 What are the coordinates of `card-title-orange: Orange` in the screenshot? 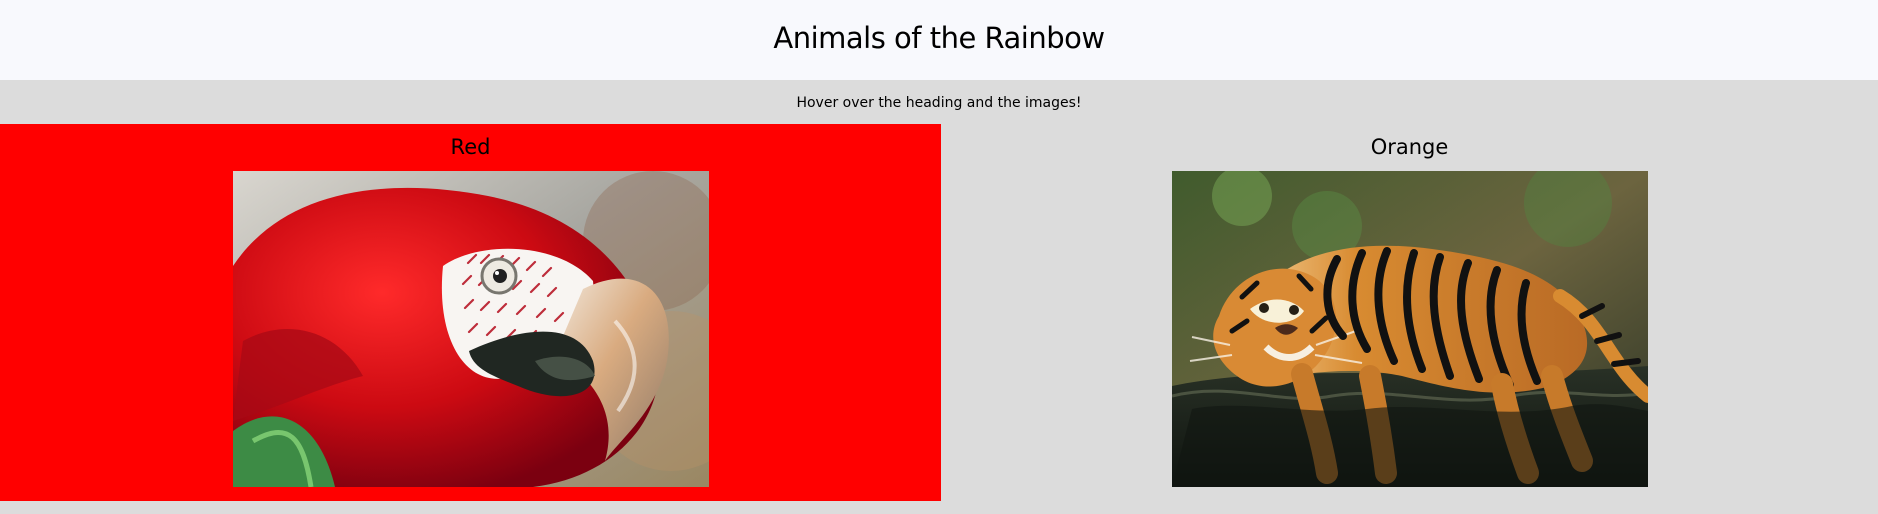 It's located at (1409, 147).